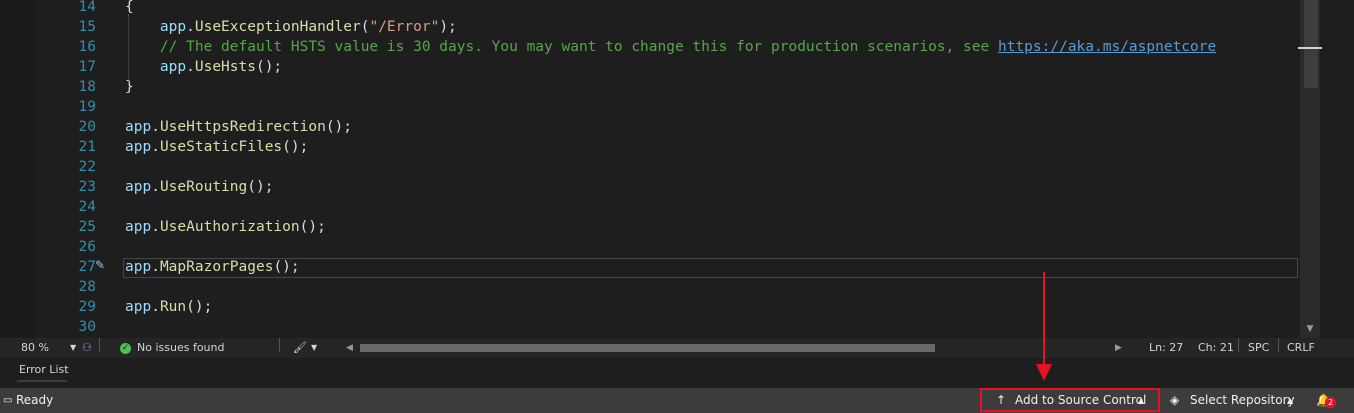 This screenshot has height=413, width=1354. What do you see at coordinates (1081, 400) in the screenshot?
I see `add-to-source-control-label: Add to Source Control` at bounding box center [1081, 400].